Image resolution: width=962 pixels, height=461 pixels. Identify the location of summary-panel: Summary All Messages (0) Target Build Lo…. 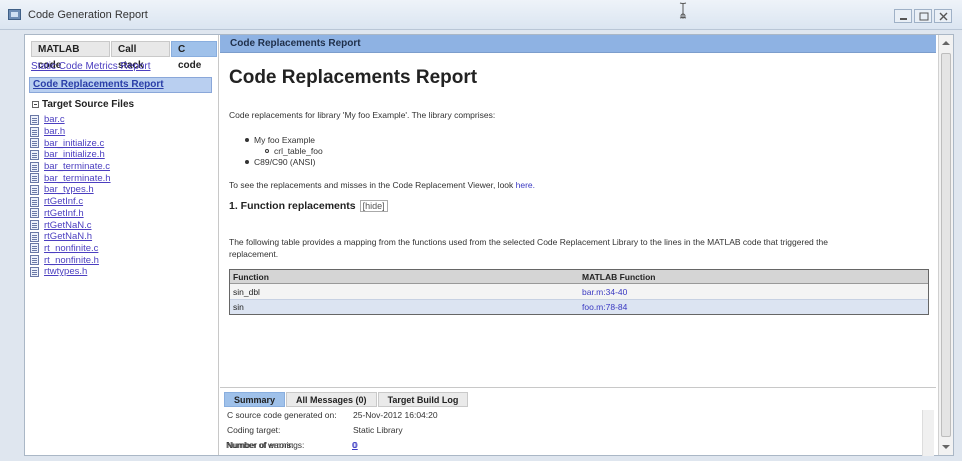
(578, 421).